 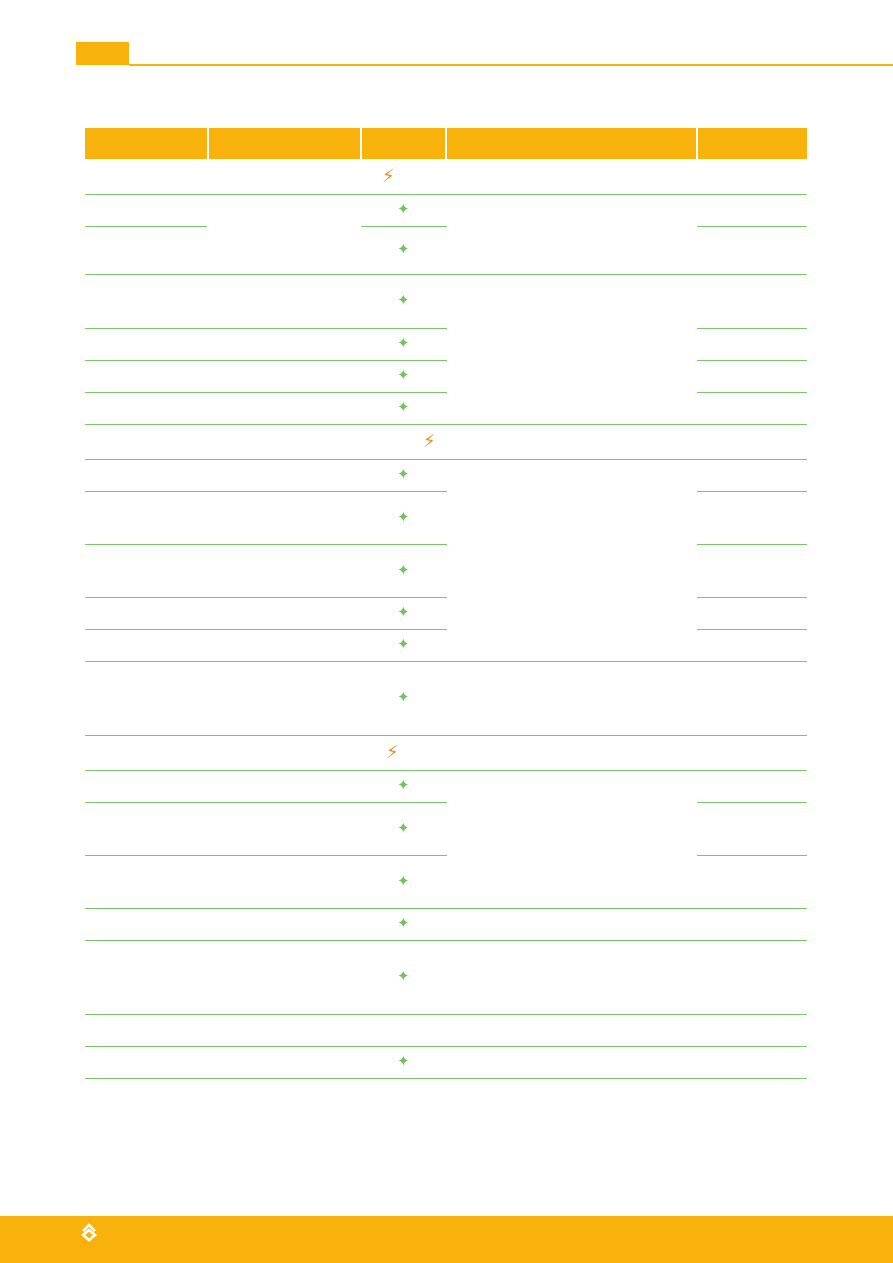 I want to click on footer-bar, so click(x=446, y=1239).